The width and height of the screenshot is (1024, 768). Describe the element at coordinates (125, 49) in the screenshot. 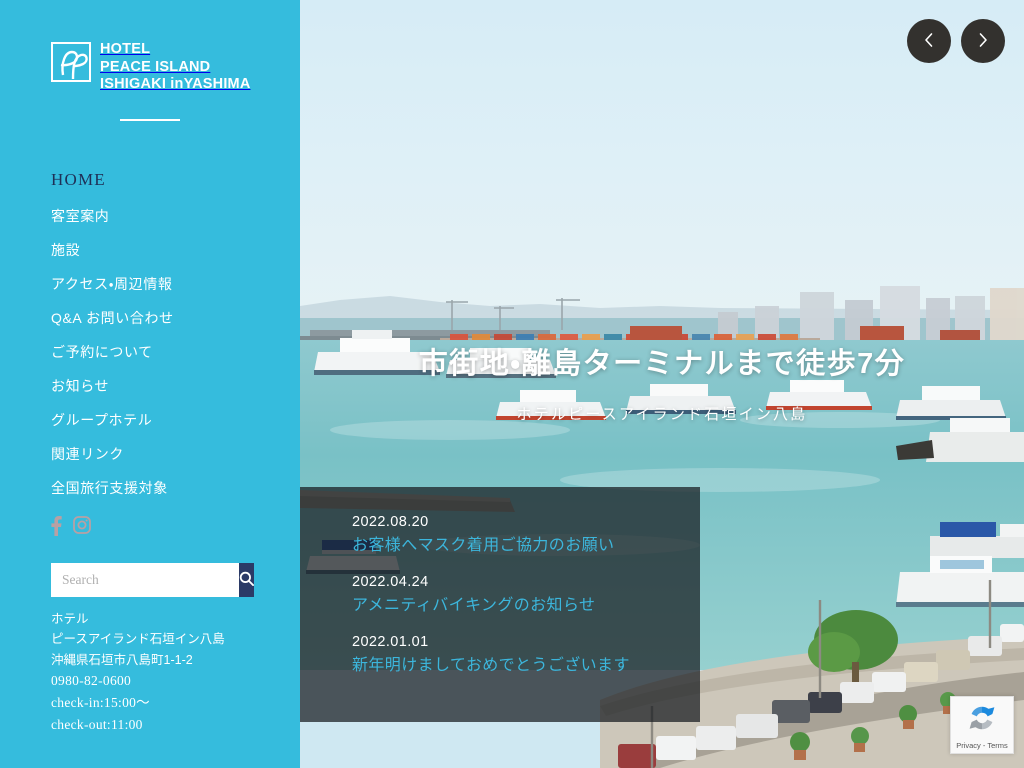

I see `logo-line-1: HOTEL` at that location.